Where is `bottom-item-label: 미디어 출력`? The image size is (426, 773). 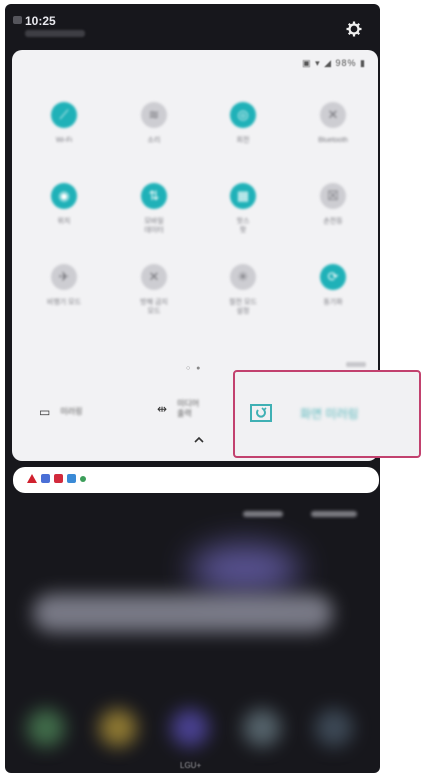
bottom-item-label: 미디어 출력 is located at coordinates (188, 408).